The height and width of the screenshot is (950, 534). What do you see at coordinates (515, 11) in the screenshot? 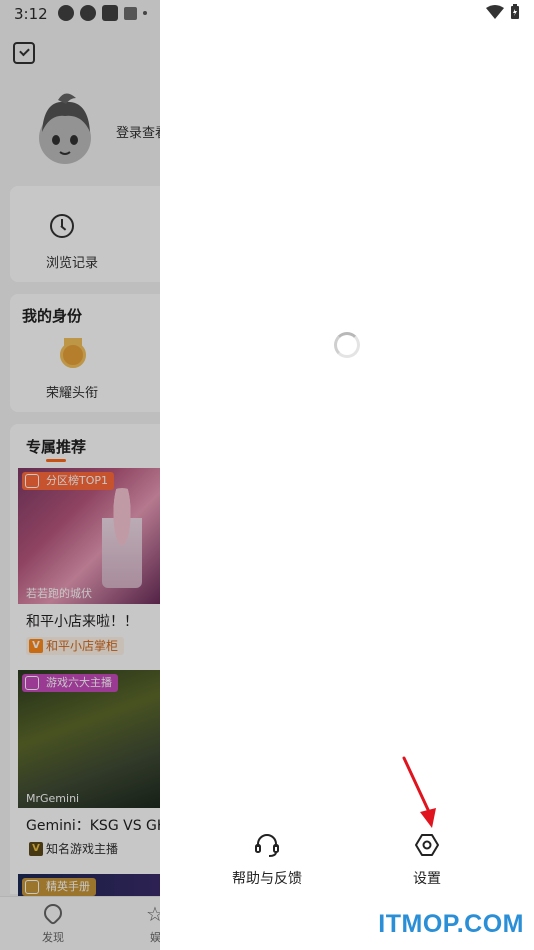
I see `battery-icon` at bounding box center [515, 11].